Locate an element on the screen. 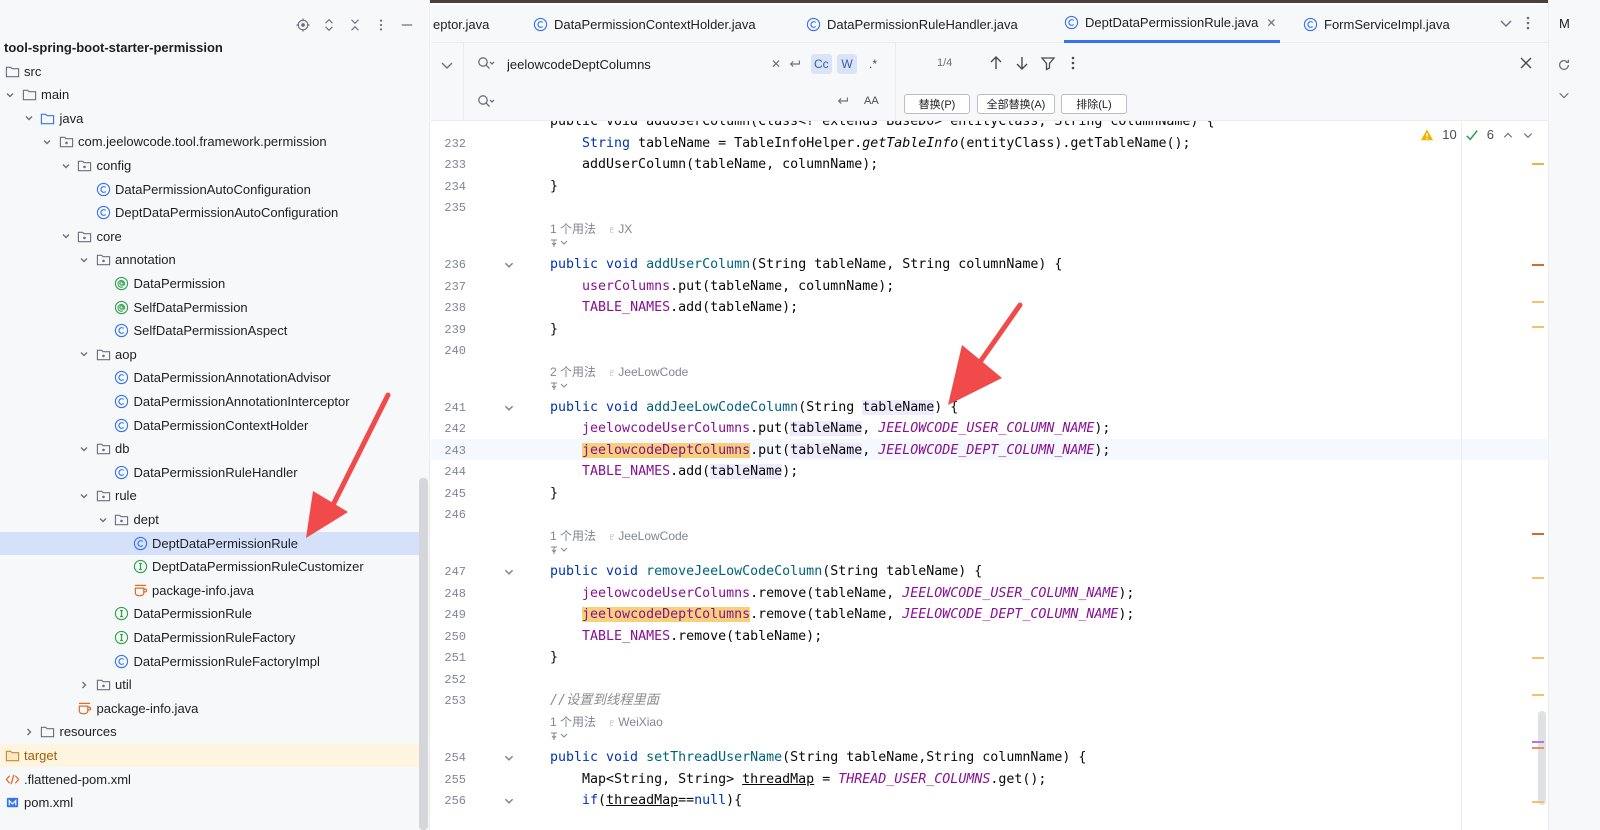  tree-item: db is located at coordinates (210, 448).